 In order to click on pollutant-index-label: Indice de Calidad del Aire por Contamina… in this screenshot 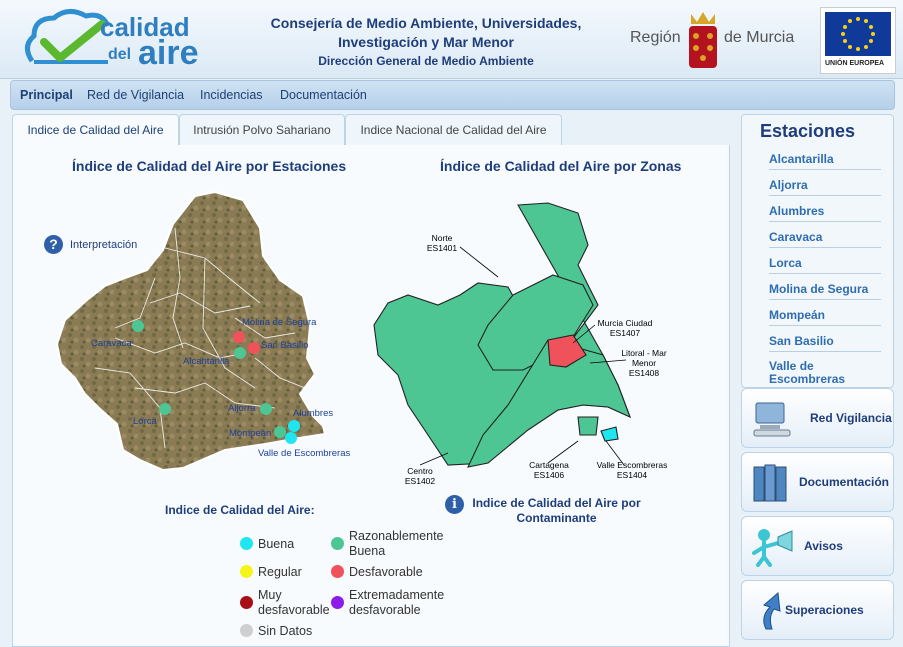, I will do `click(556, 510)`.